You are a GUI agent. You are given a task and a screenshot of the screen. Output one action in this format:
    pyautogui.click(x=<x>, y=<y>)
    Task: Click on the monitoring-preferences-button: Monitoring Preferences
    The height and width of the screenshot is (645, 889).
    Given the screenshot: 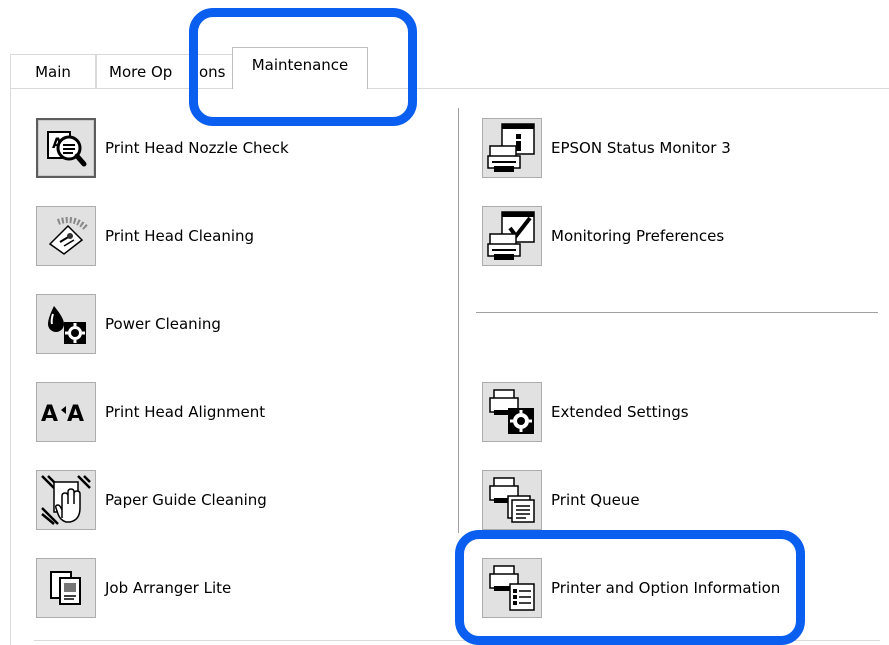 What is the action you would take?
    pyautogui.click(x=603, y=236)
    